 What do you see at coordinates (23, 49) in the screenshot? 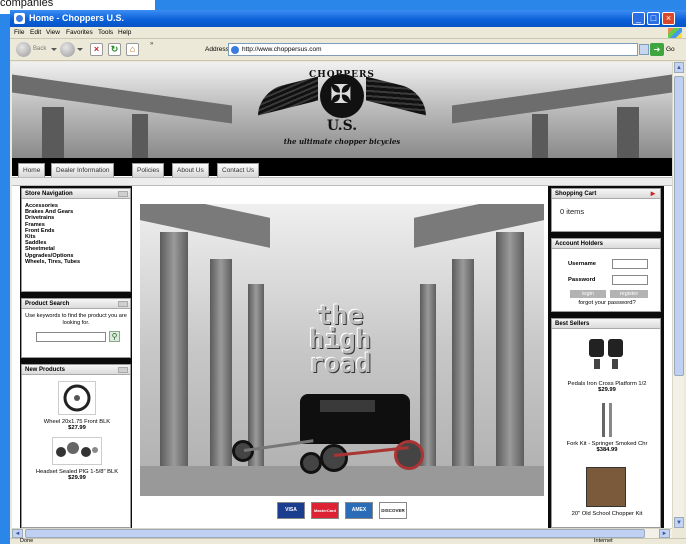
I see `back-icon` at bounding box center [23, 49].